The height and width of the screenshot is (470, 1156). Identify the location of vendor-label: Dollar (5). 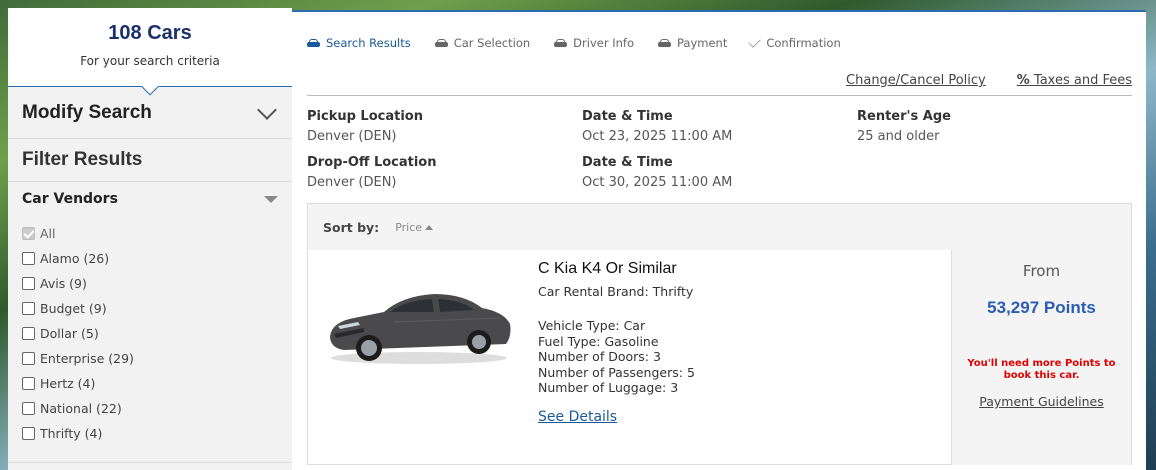
(69, 333).